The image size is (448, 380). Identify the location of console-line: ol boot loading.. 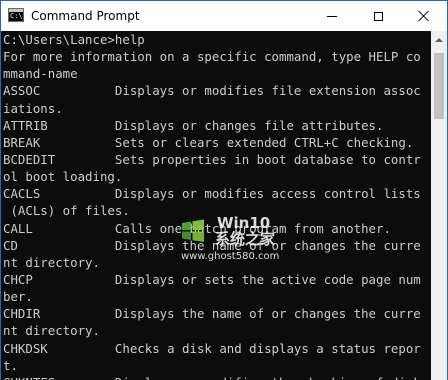
(63, 177).